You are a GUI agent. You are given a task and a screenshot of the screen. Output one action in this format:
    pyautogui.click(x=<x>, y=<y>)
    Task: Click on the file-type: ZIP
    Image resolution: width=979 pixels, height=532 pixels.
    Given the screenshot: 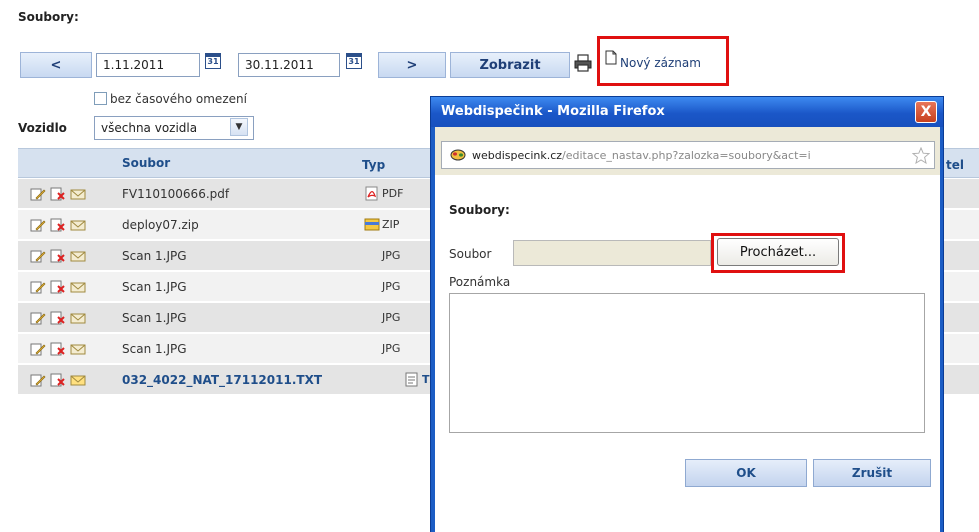 What is the action you would take?
    pyautogui.click(x=391, y=224)
    